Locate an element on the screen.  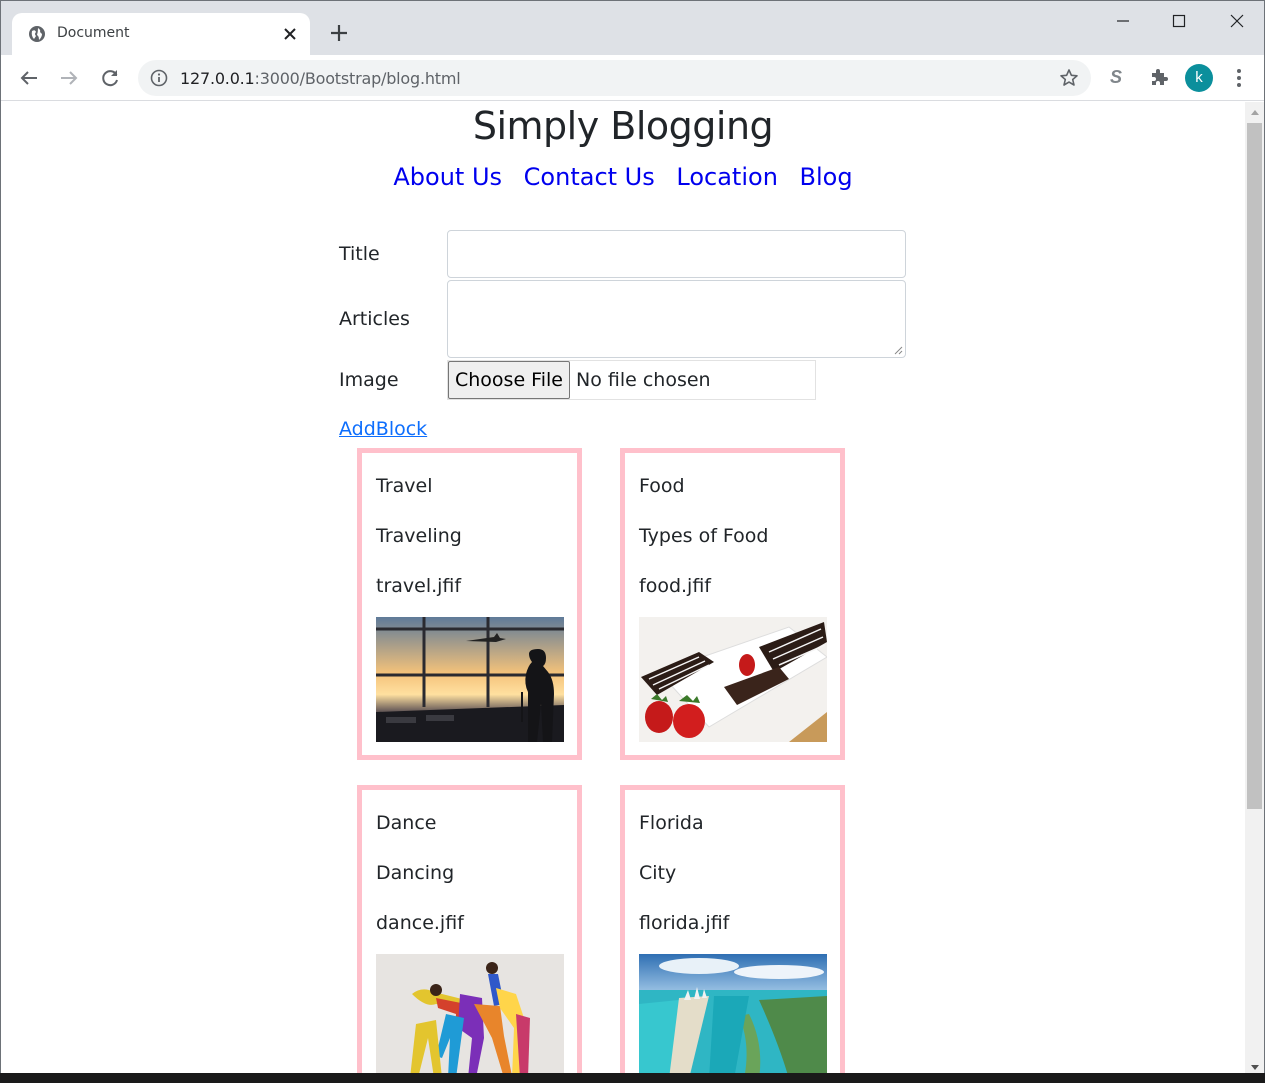
card-title: Dance is located at coordinates (406, 823).